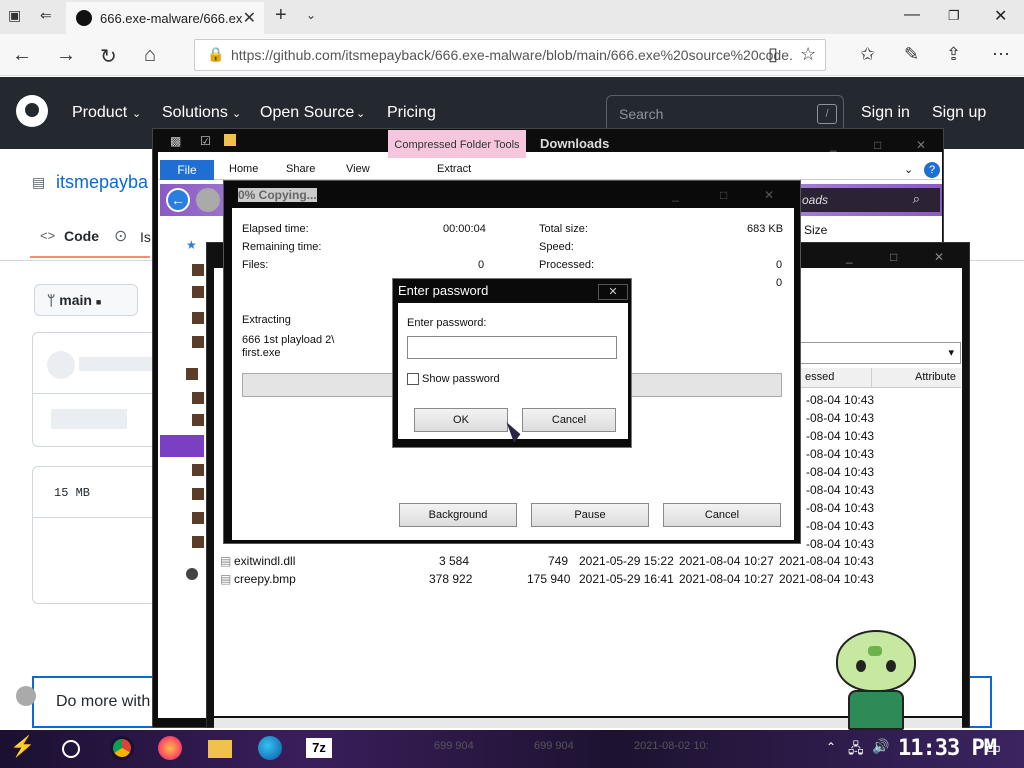 Image resolution: width=1024 pixels, height=768 pixels. Describe the element at coordinates (911, 54) in the screenshot. I see `pen-icon: ✎` at that location.